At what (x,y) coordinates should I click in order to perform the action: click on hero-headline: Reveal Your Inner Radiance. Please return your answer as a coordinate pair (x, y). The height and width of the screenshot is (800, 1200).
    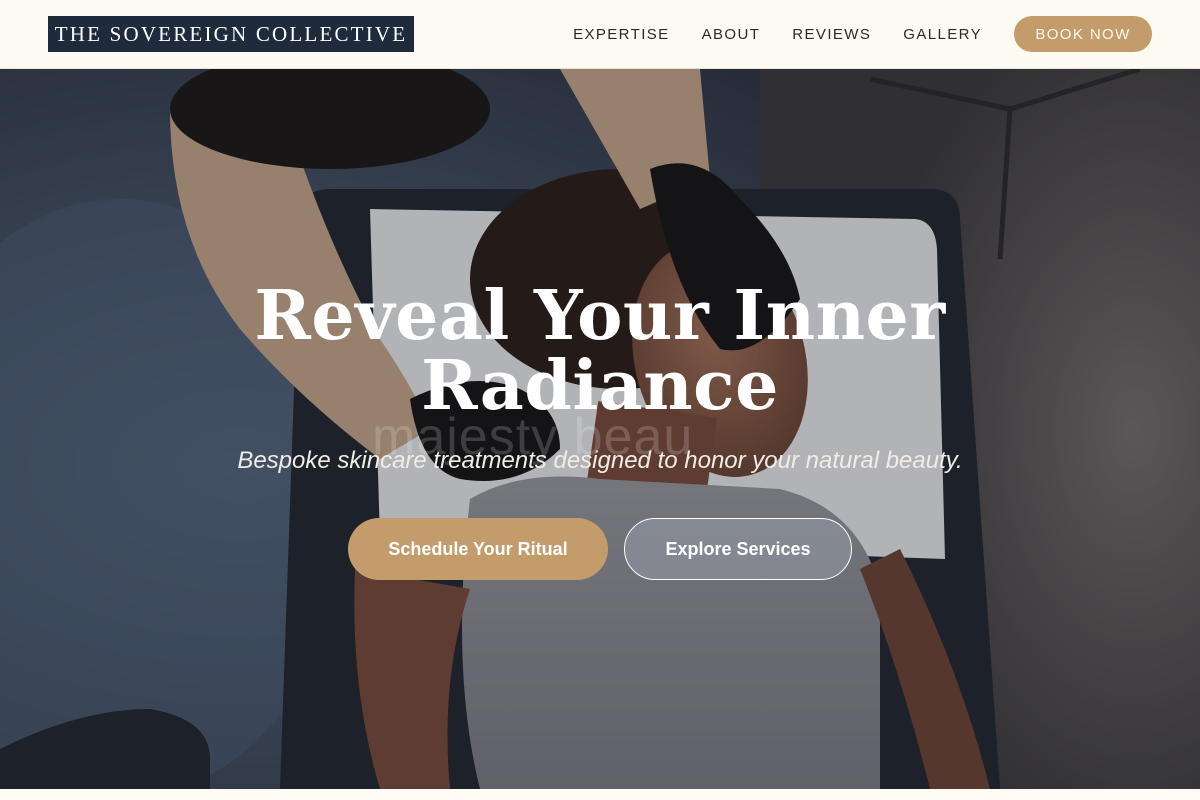
    Looking at the image, I should click on (600, 351).